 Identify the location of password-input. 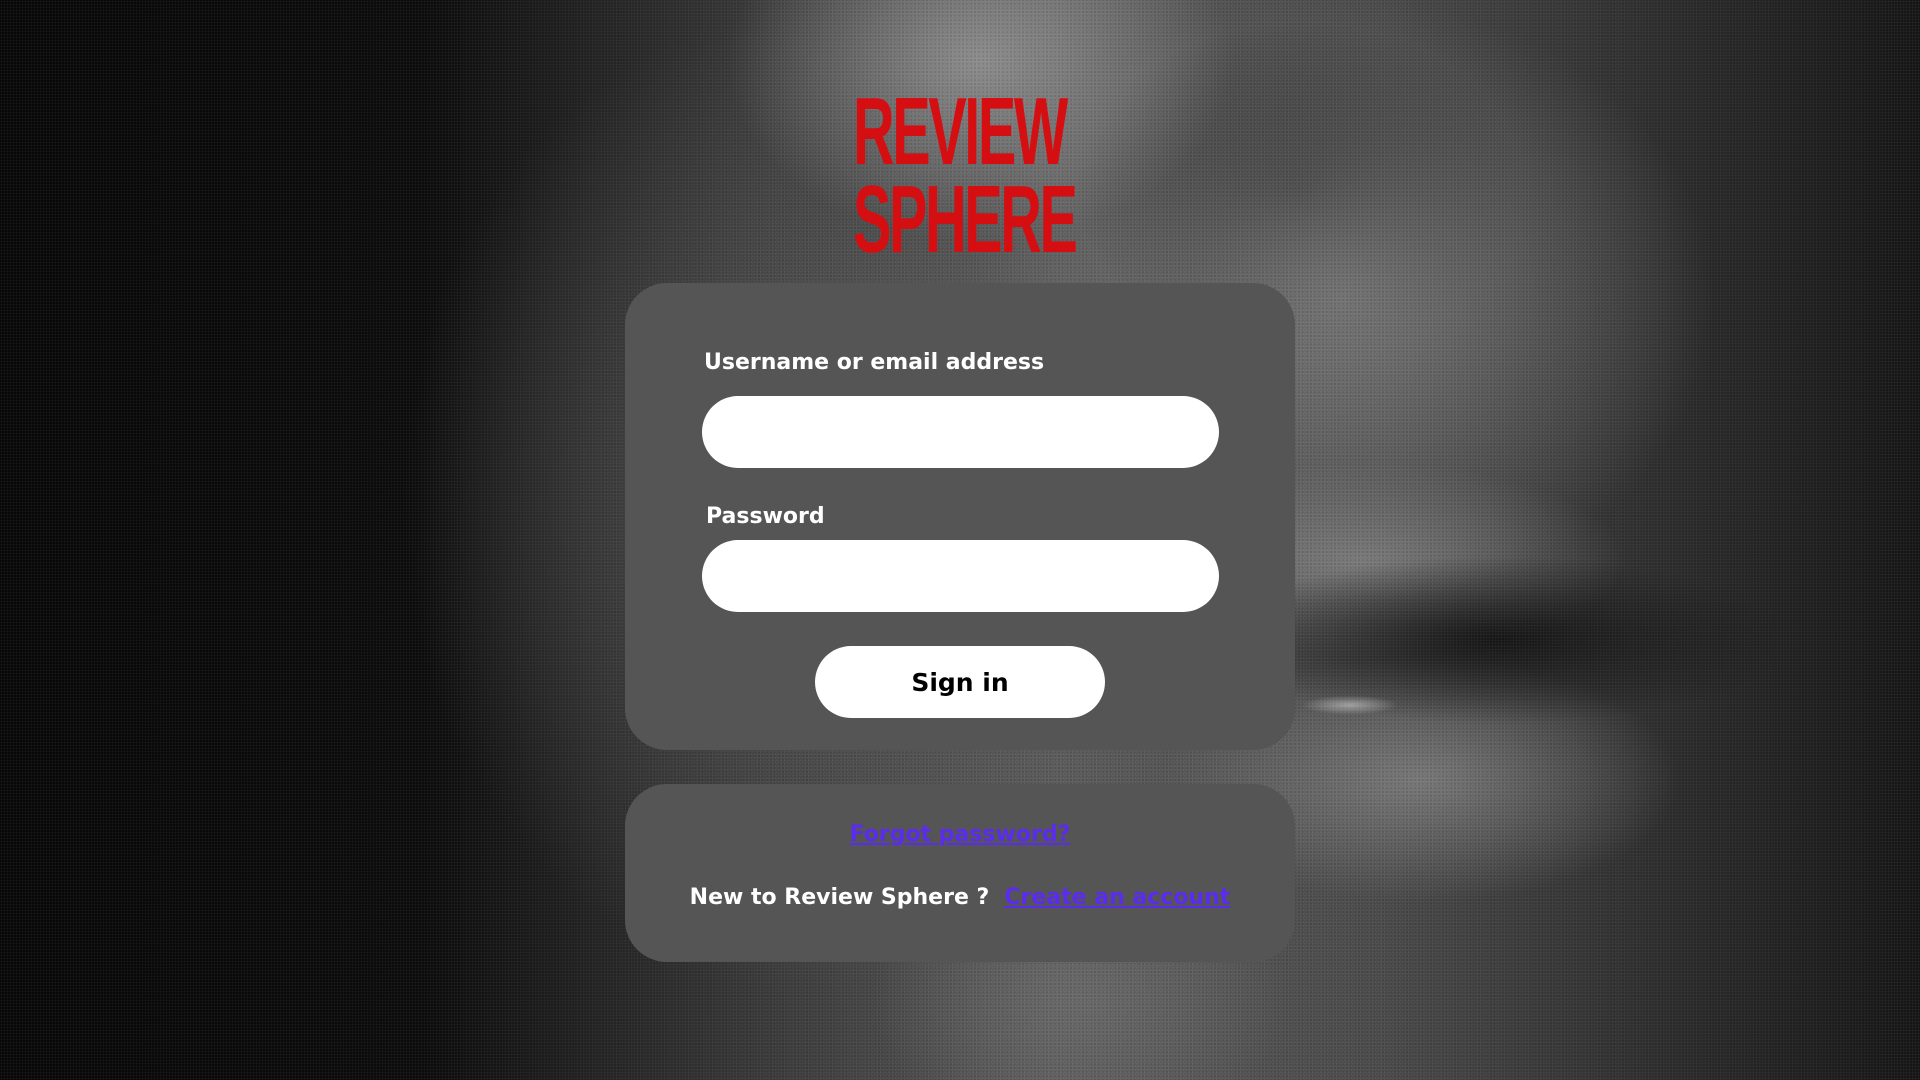
(960, 576).